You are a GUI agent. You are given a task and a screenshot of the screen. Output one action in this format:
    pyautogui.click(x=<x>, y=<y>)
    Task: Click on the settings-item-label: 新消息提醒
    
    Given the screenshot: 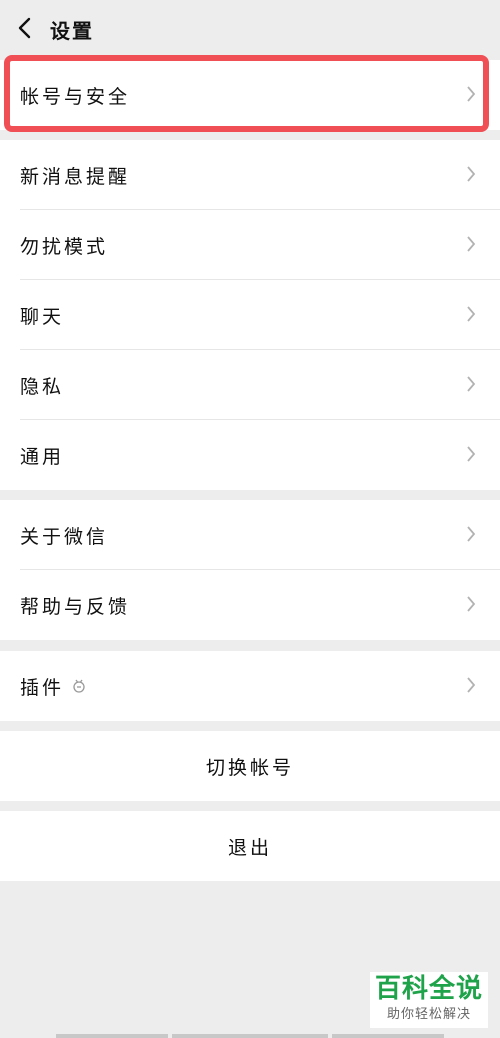 What is the action you would take?
    pyautogui.click(x=75, y=176)
    